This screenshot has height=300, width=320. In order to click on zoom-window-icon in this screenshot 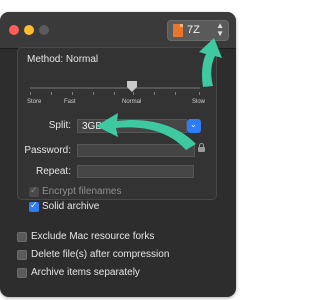, I will do `click(44, 30)`.